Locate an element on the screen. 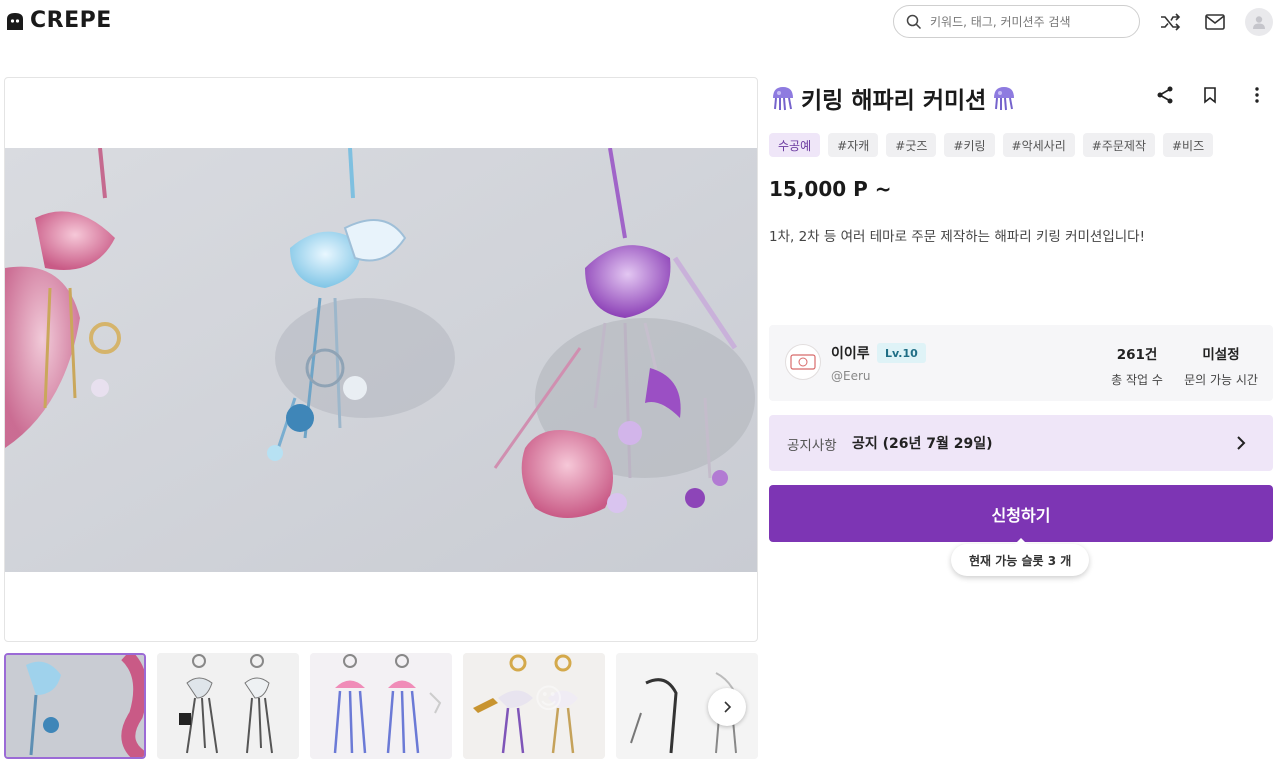 The width and height of the screenshot is (1280, 764). search-icon is located at coordinates (914, 21).